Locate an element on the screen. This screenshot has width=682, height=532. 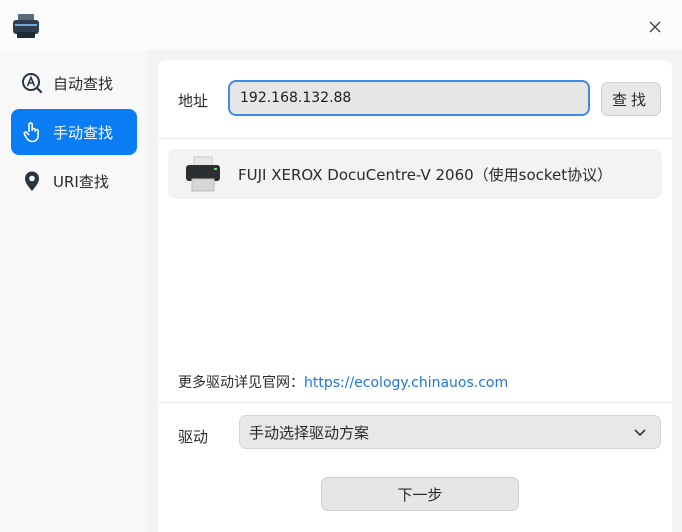
location-pin-icon is located at coordinates (32, 181).